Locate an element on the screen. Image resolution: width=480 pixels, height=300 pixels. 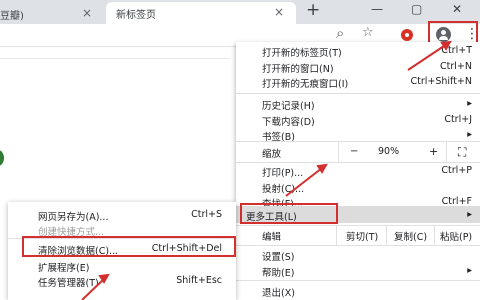
menu-item-label: 下载内容(D) is located at coordinates (288, 122).